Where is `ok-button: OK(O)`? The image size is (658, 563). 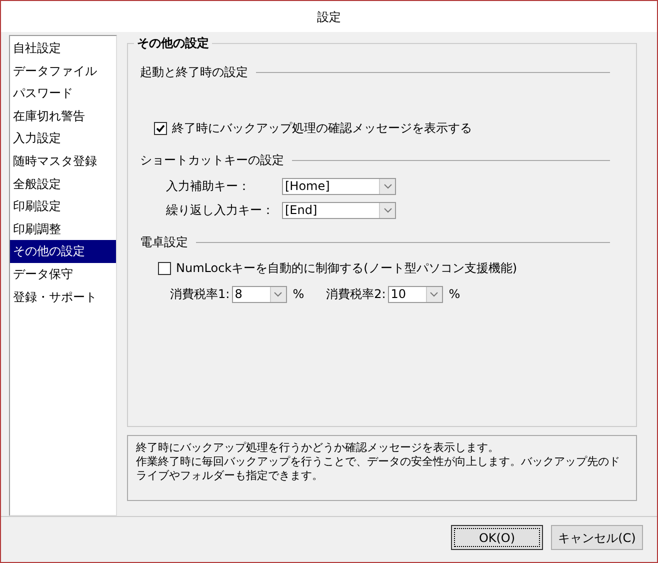 ok-button: OK(O) is located at coordinates (497, 537).